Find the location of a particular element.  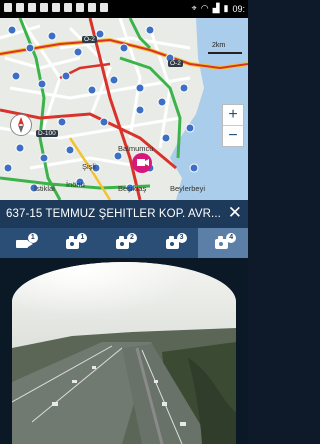

place-label: Şişli is located at coordinates (89, 166).